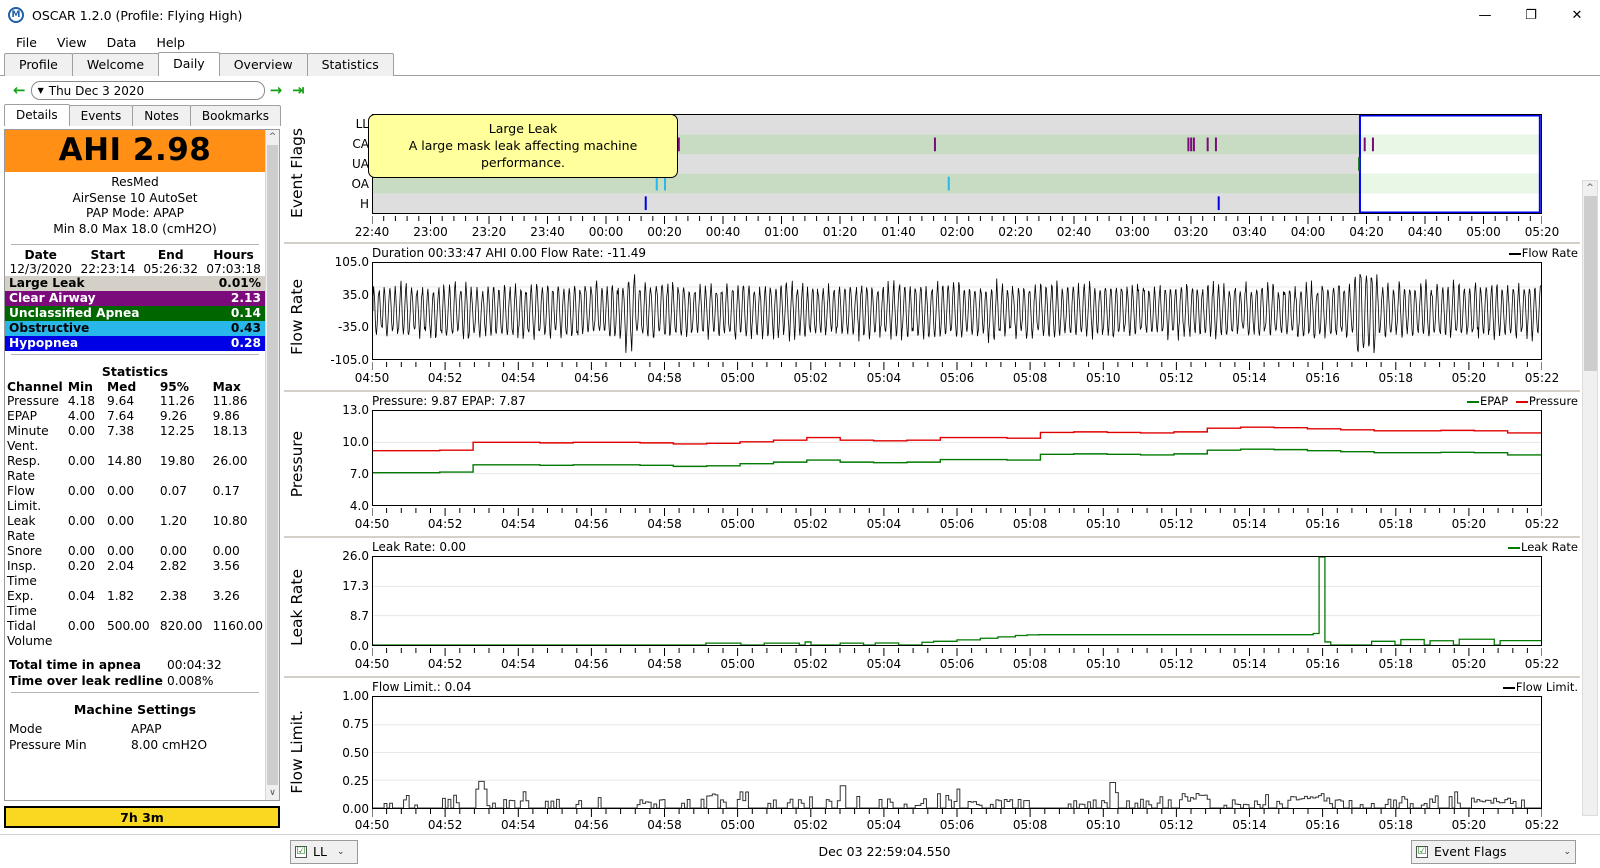 The height and width of the screenshot is (868, 1600). I want to click on leak-redline-label: Time over leak redline, so click(86, 681).